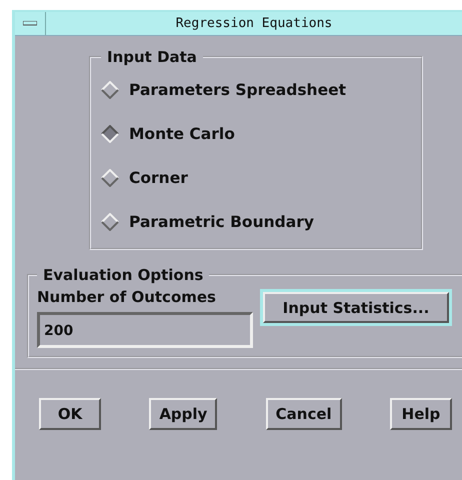  Describe the element at coordinates (183, 414) in the screenshot. I see `dialog-button: Apply` at that location.